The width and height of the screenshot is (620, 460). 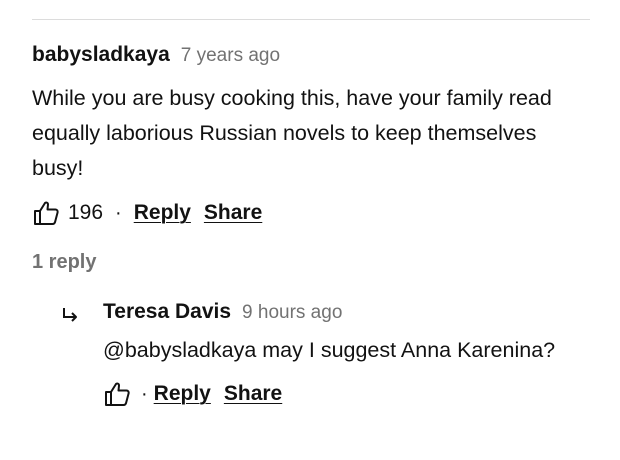 What do you see at coordinates (101, 55) in the screenshot?
I see `comment-author: babysladkaya` at bounding box center [101, 55].